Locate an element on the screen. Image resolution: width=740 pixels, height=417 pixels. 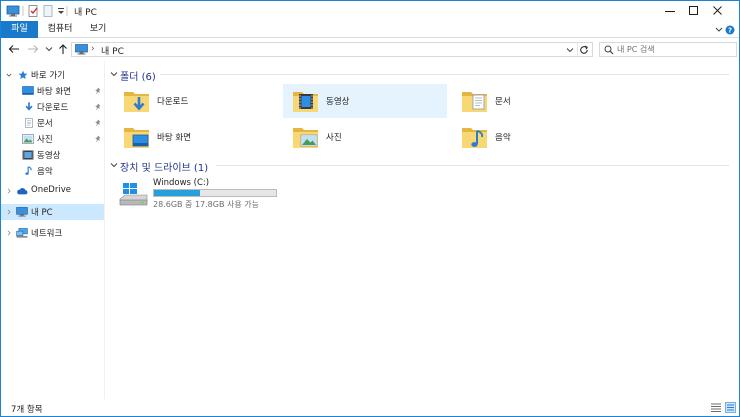
nav-item-videos: 동영상 is located at coordinates (52, 155).